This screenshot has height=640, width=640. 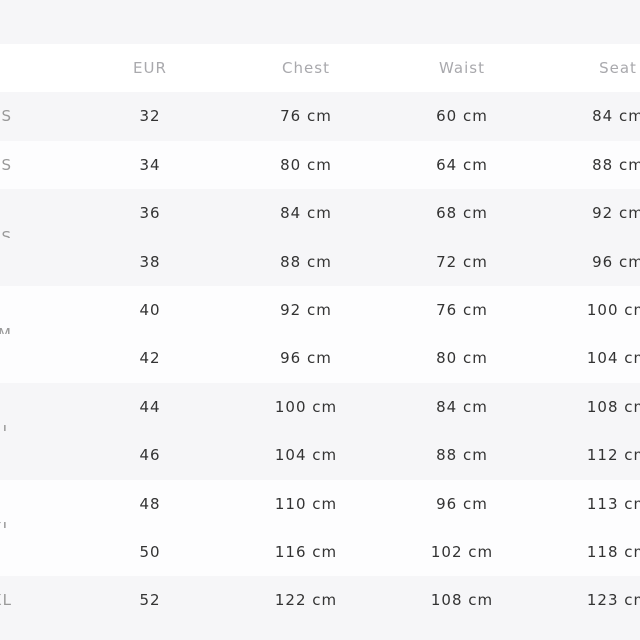 What do you see at coordinates (462, 600) in the screenshot?
I see `cell-waist: 108 cm` at bounding box center [462, 600].